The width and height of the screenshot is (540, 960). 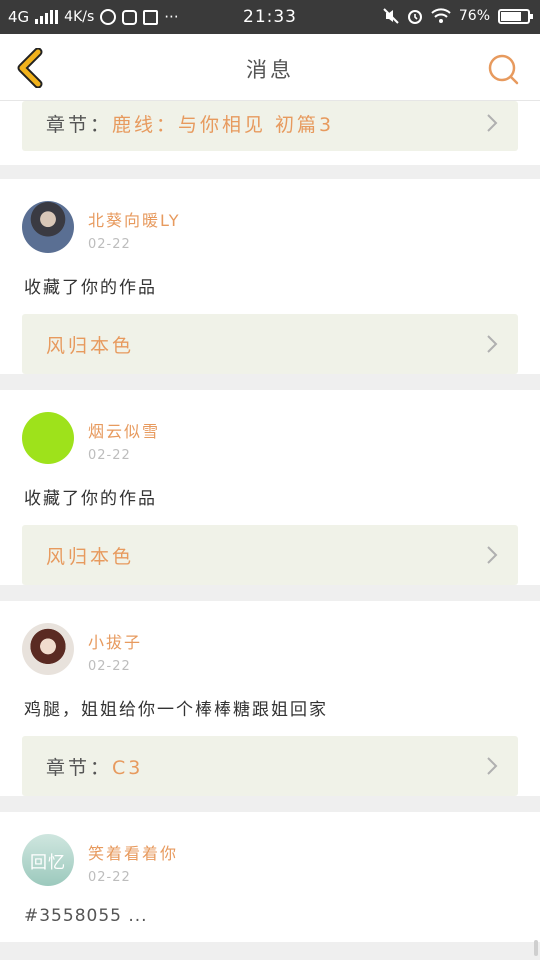 I want to click on username: 北葵向暖LY, so click(x=134, y=219).